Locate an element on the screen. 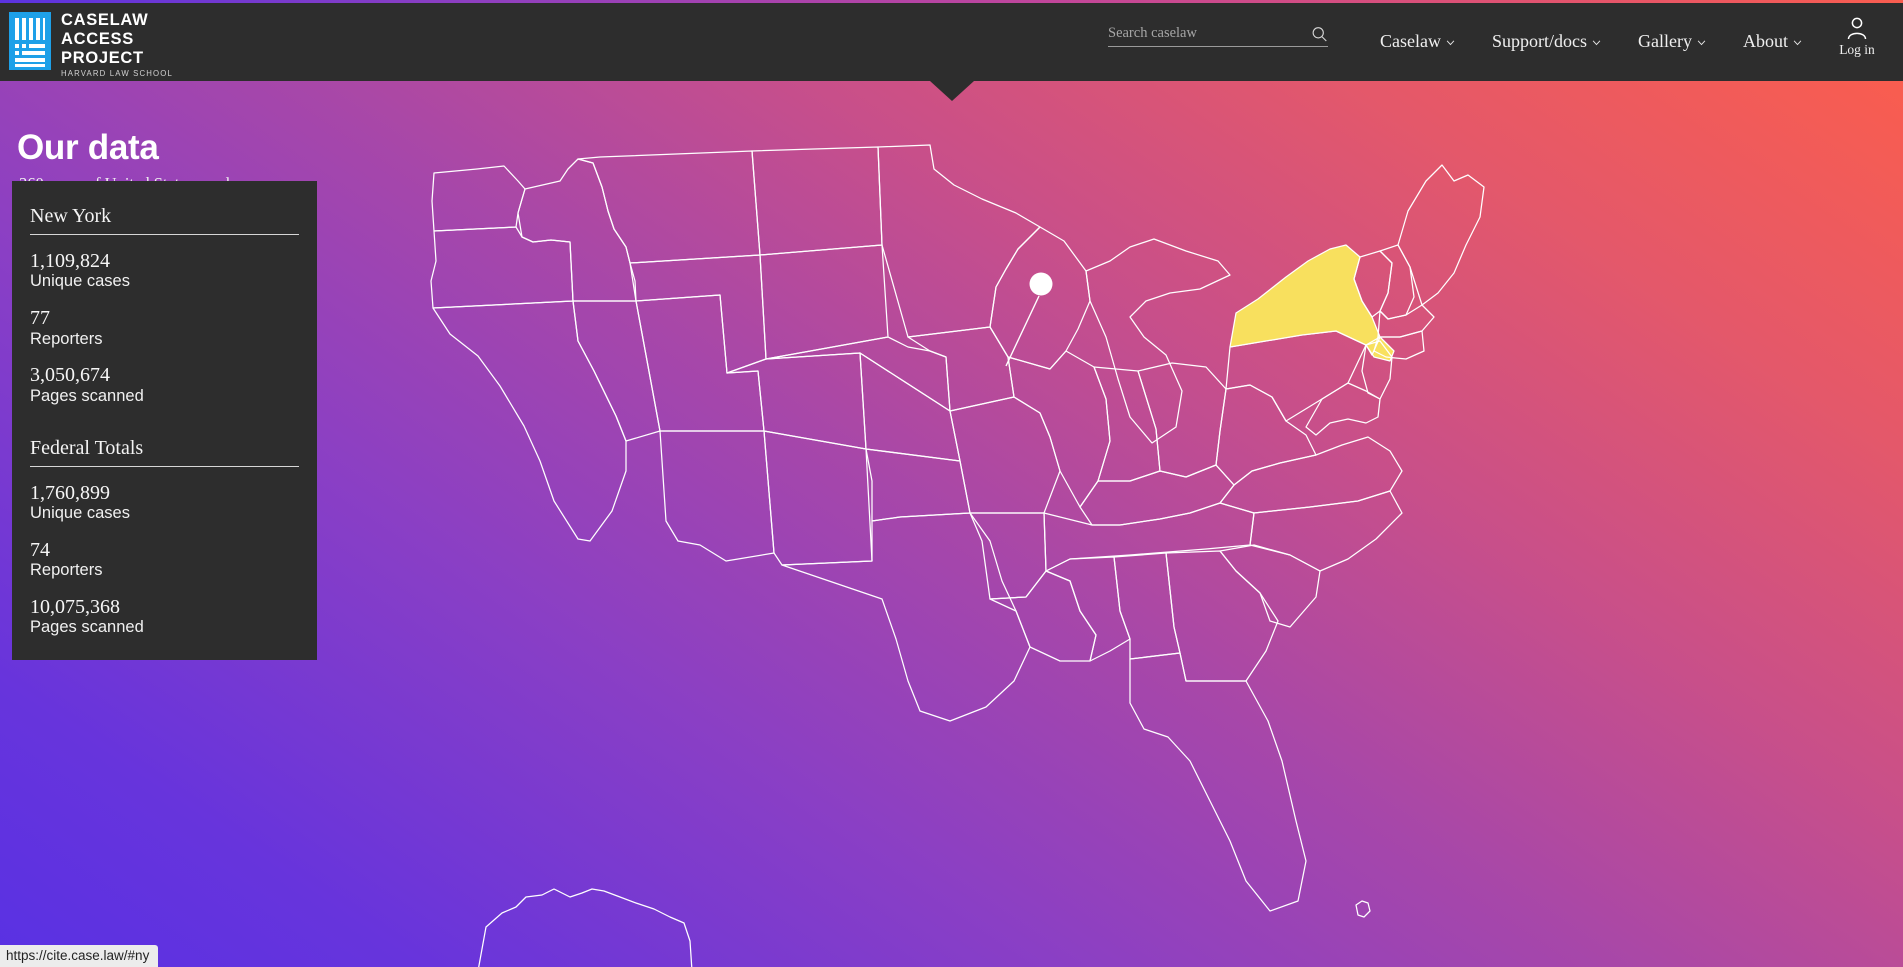  state-kentucky is located at coordinates (1157, 495).